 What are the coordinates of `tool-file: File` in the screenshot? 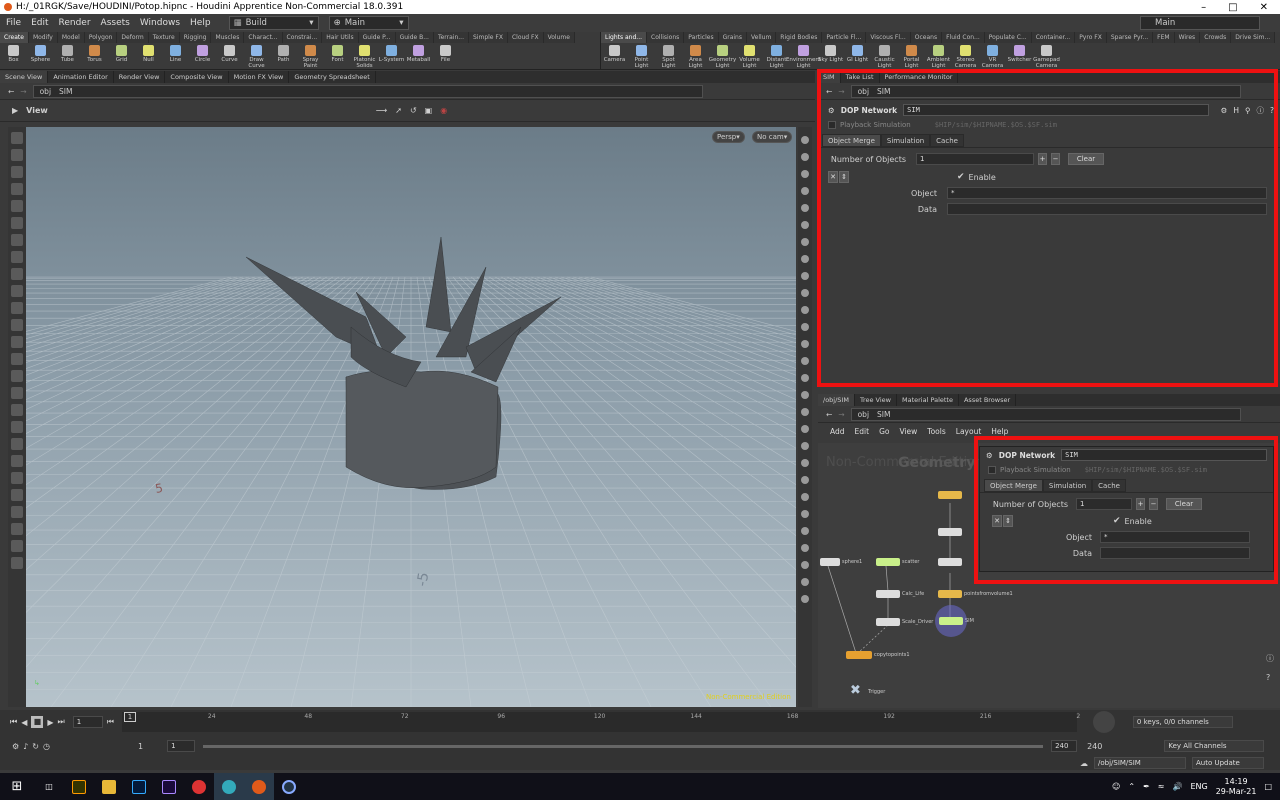 It's located at (445, 56).